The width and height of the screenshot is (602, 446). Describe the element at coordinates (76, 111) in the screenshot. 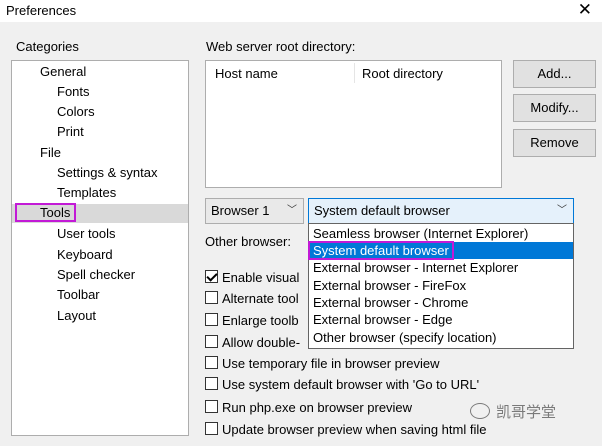

I see `tree-item-colors: Colors` at that location.